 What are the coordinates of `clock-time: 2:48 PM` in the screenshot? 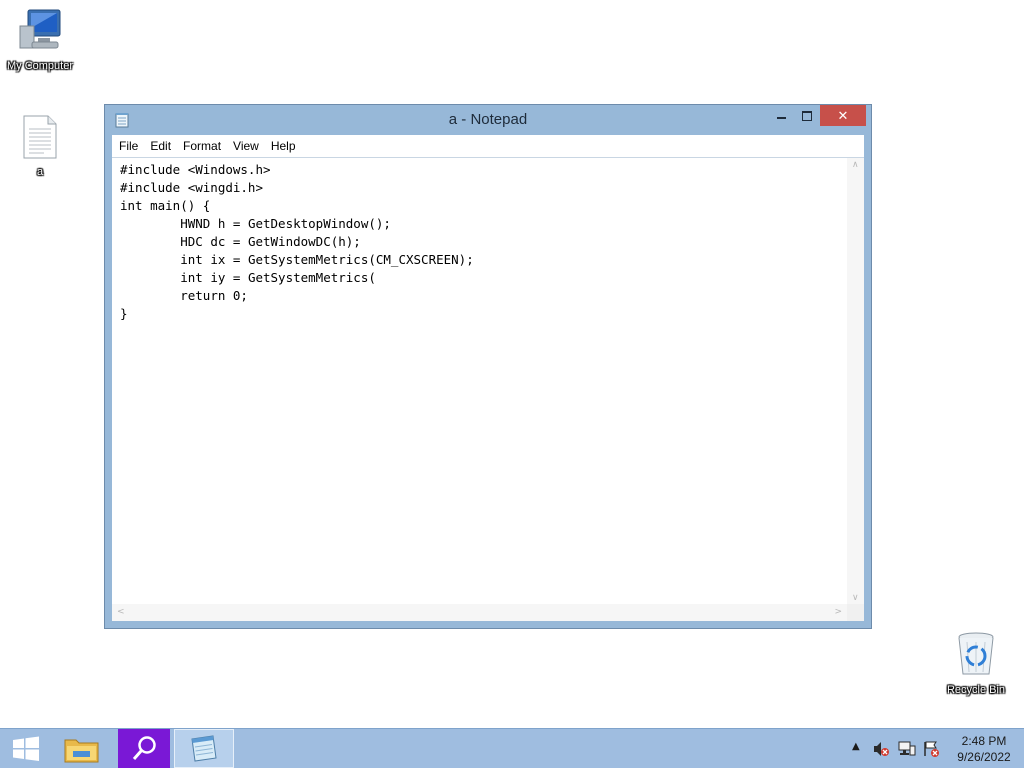 It's located at (984, 741).